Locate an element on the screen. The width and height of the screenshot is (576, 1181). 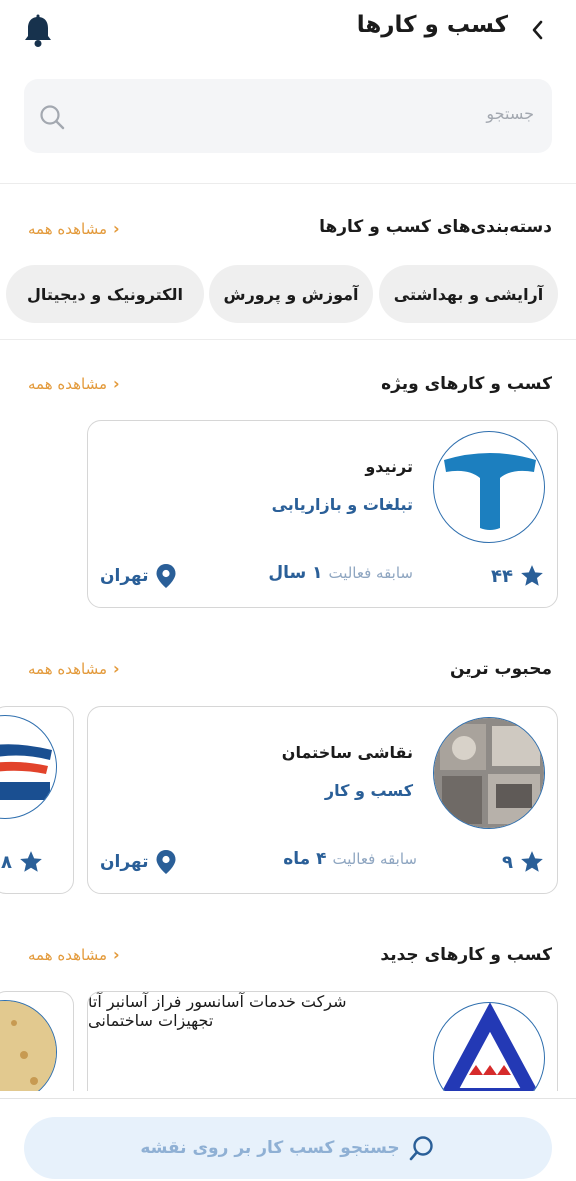
business-card-partial: ۸ is located at coordinates (37, 800).